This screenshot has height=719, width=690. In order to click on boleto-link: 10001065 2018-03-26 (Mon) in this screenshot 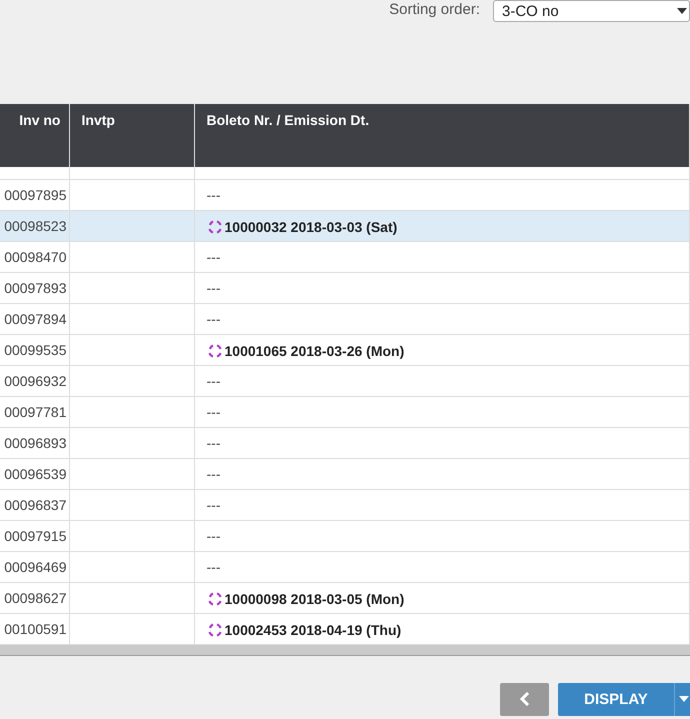, I will do `click(314, 351)`.